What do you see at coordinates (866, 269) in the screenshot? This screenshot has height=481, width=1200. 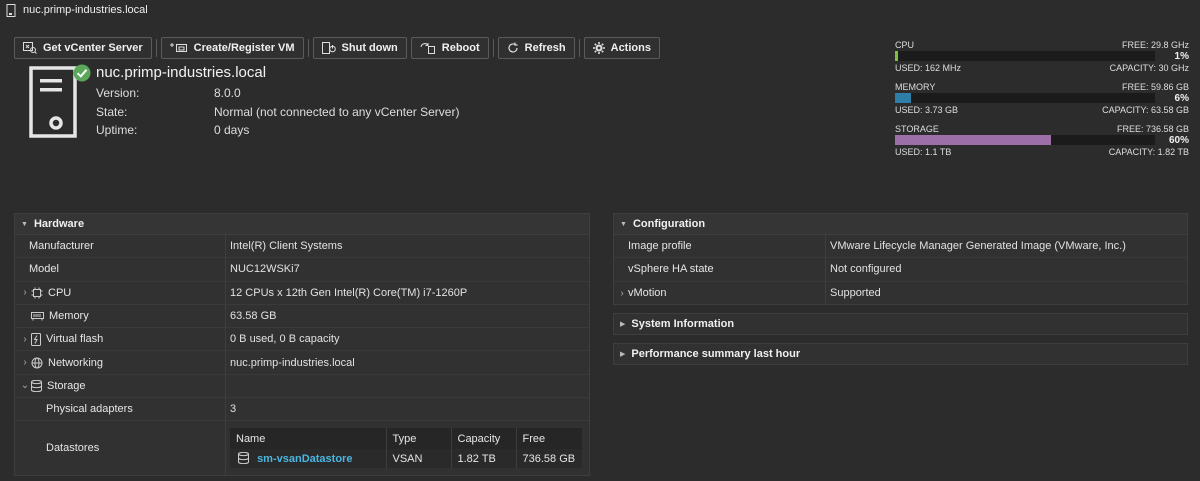 I see `ha-state-value: Not configured` at bounding box center [866, 269].